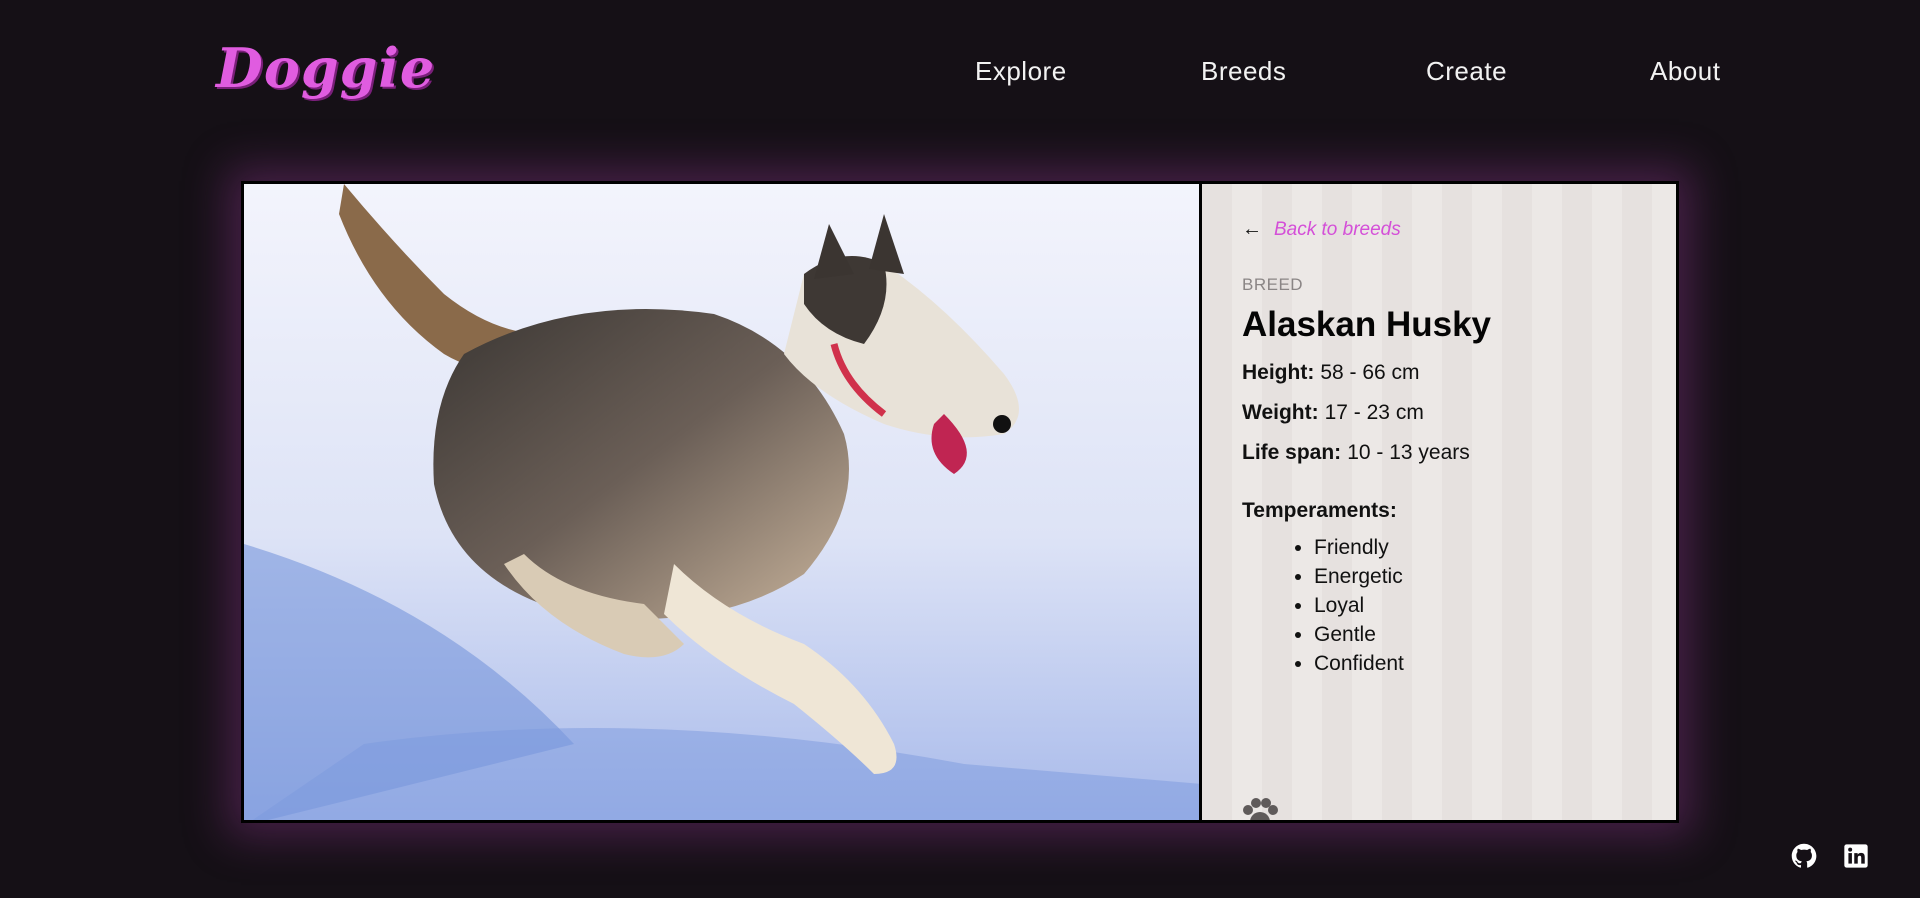 The width and height of the screenshot is (1920, 898). I want to click on arrow-left-icon: ←, so click(1252, 229).